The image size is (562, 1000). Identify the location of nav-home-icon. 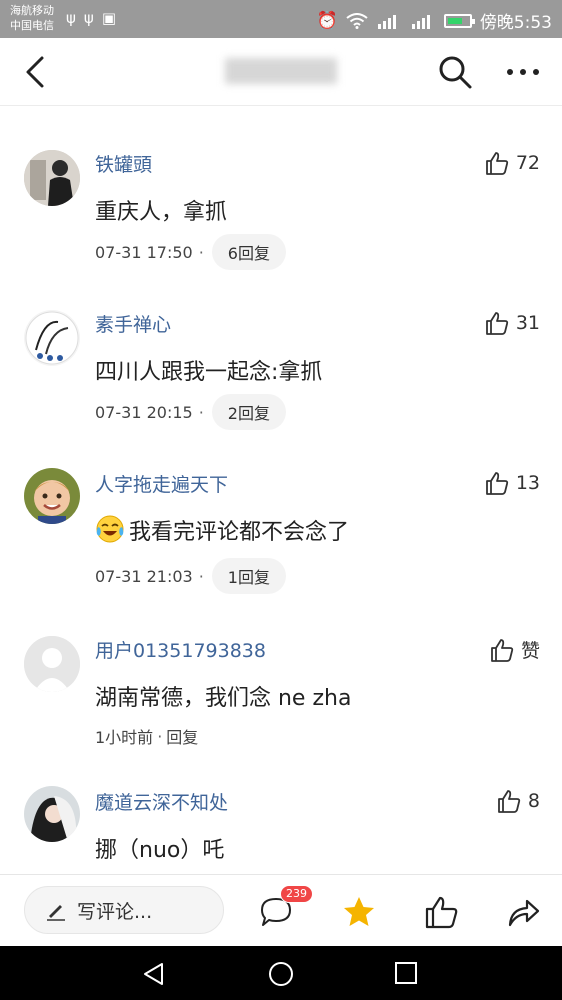
(281, 974).